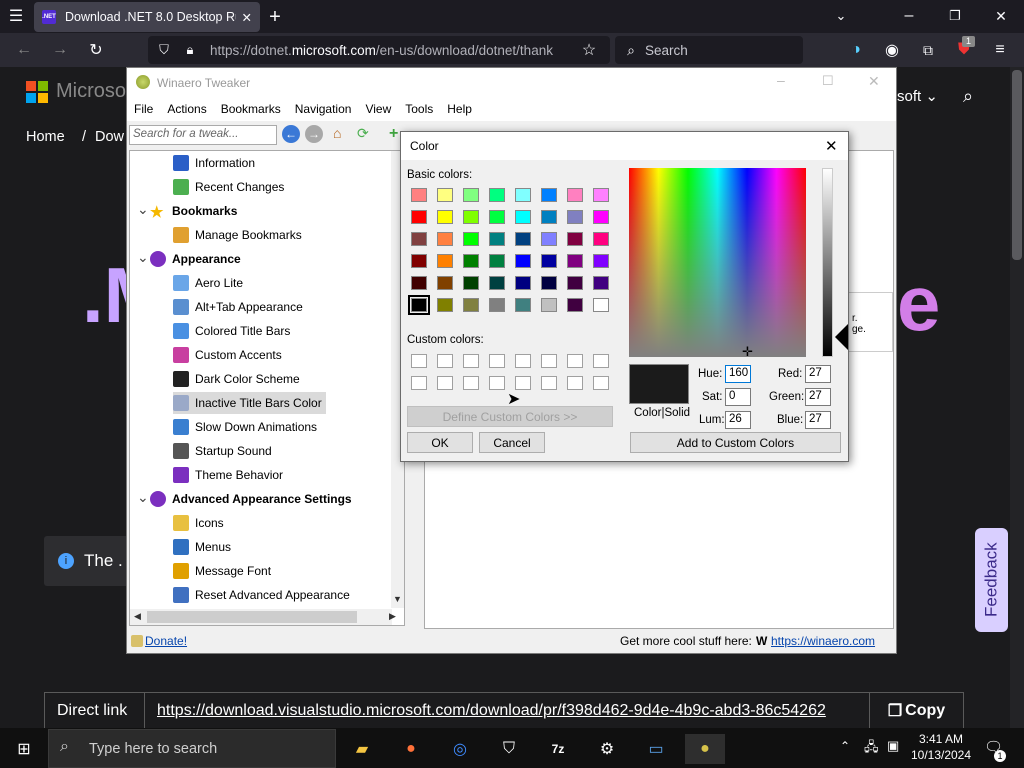 The width and height of the screenshot is (1024, 768). I want to click on tray-chevron-up-icon: ⌃, so click(845, 746).